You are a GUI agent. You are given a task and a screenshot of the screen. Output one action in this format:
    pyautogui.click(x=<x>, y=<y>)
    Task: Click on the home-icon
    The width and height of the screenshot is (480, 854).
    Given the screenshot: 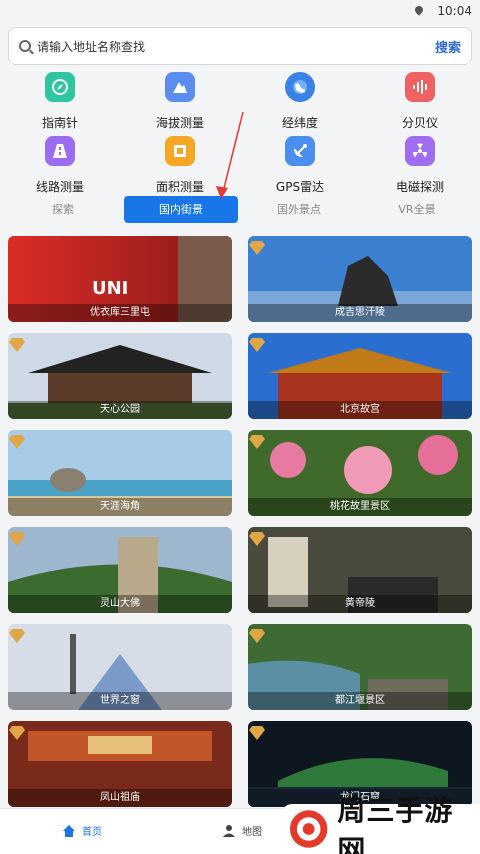 What is the action you would take?
    pyautogui.click(x=69, y=830)
    